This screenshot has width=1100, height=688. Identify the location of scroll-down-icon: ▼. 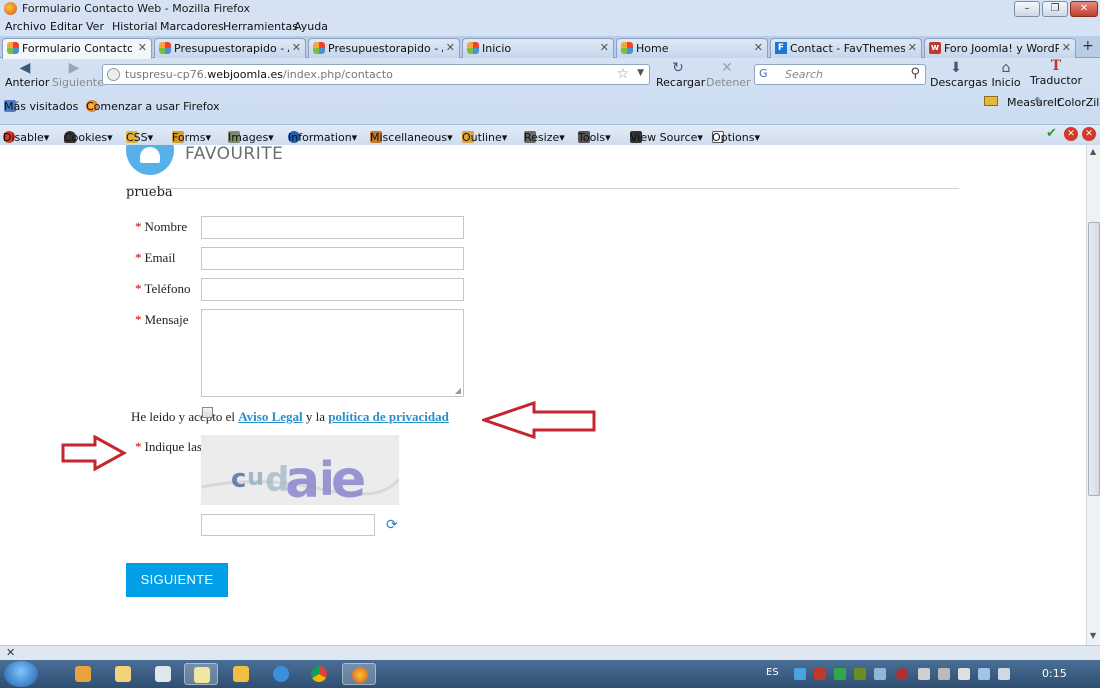
(1093, 635).